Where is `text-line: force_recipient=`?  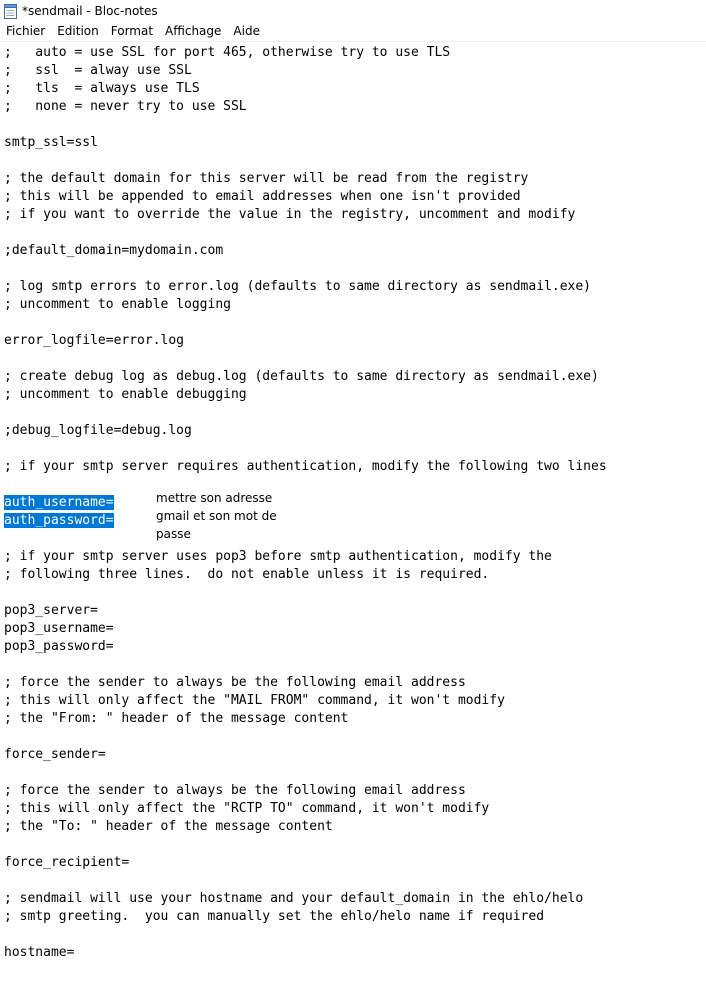 text-line: force_recipient= is located at coordinates (66, 863).